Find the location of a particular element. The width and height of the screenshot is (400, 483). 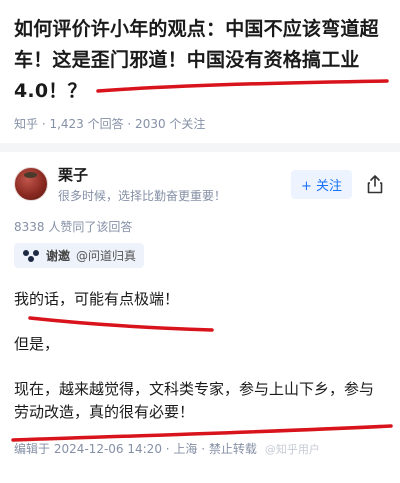

edit-meta: 编辑于 2024-12-06 14:20 · 上海 · 禁止转载 @知乎用户 is located at coordinates (199, 448).